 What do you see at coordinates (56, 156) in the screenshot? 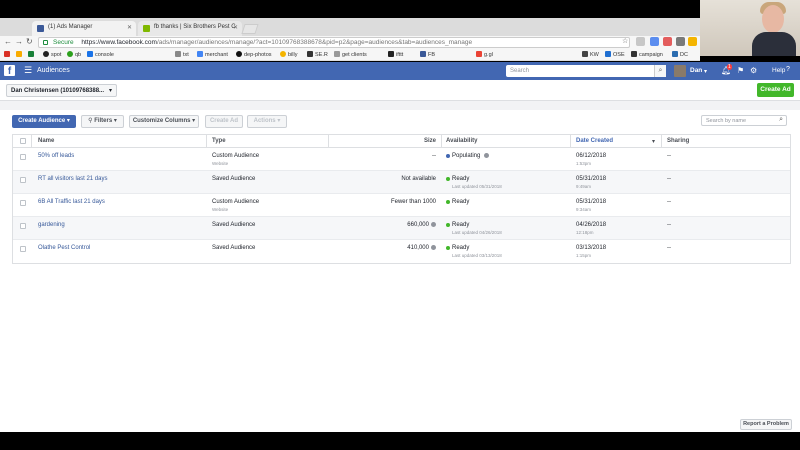
I see `audience-name-link: 50% off leads` at bounding box center [56, 156].